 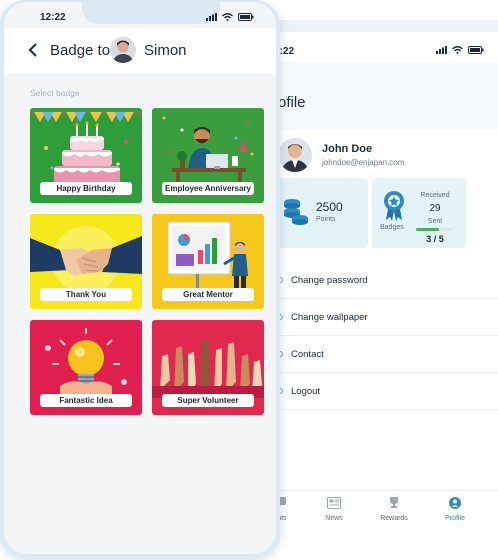 I want to click on sent-progress, so click(x=435, y=229).